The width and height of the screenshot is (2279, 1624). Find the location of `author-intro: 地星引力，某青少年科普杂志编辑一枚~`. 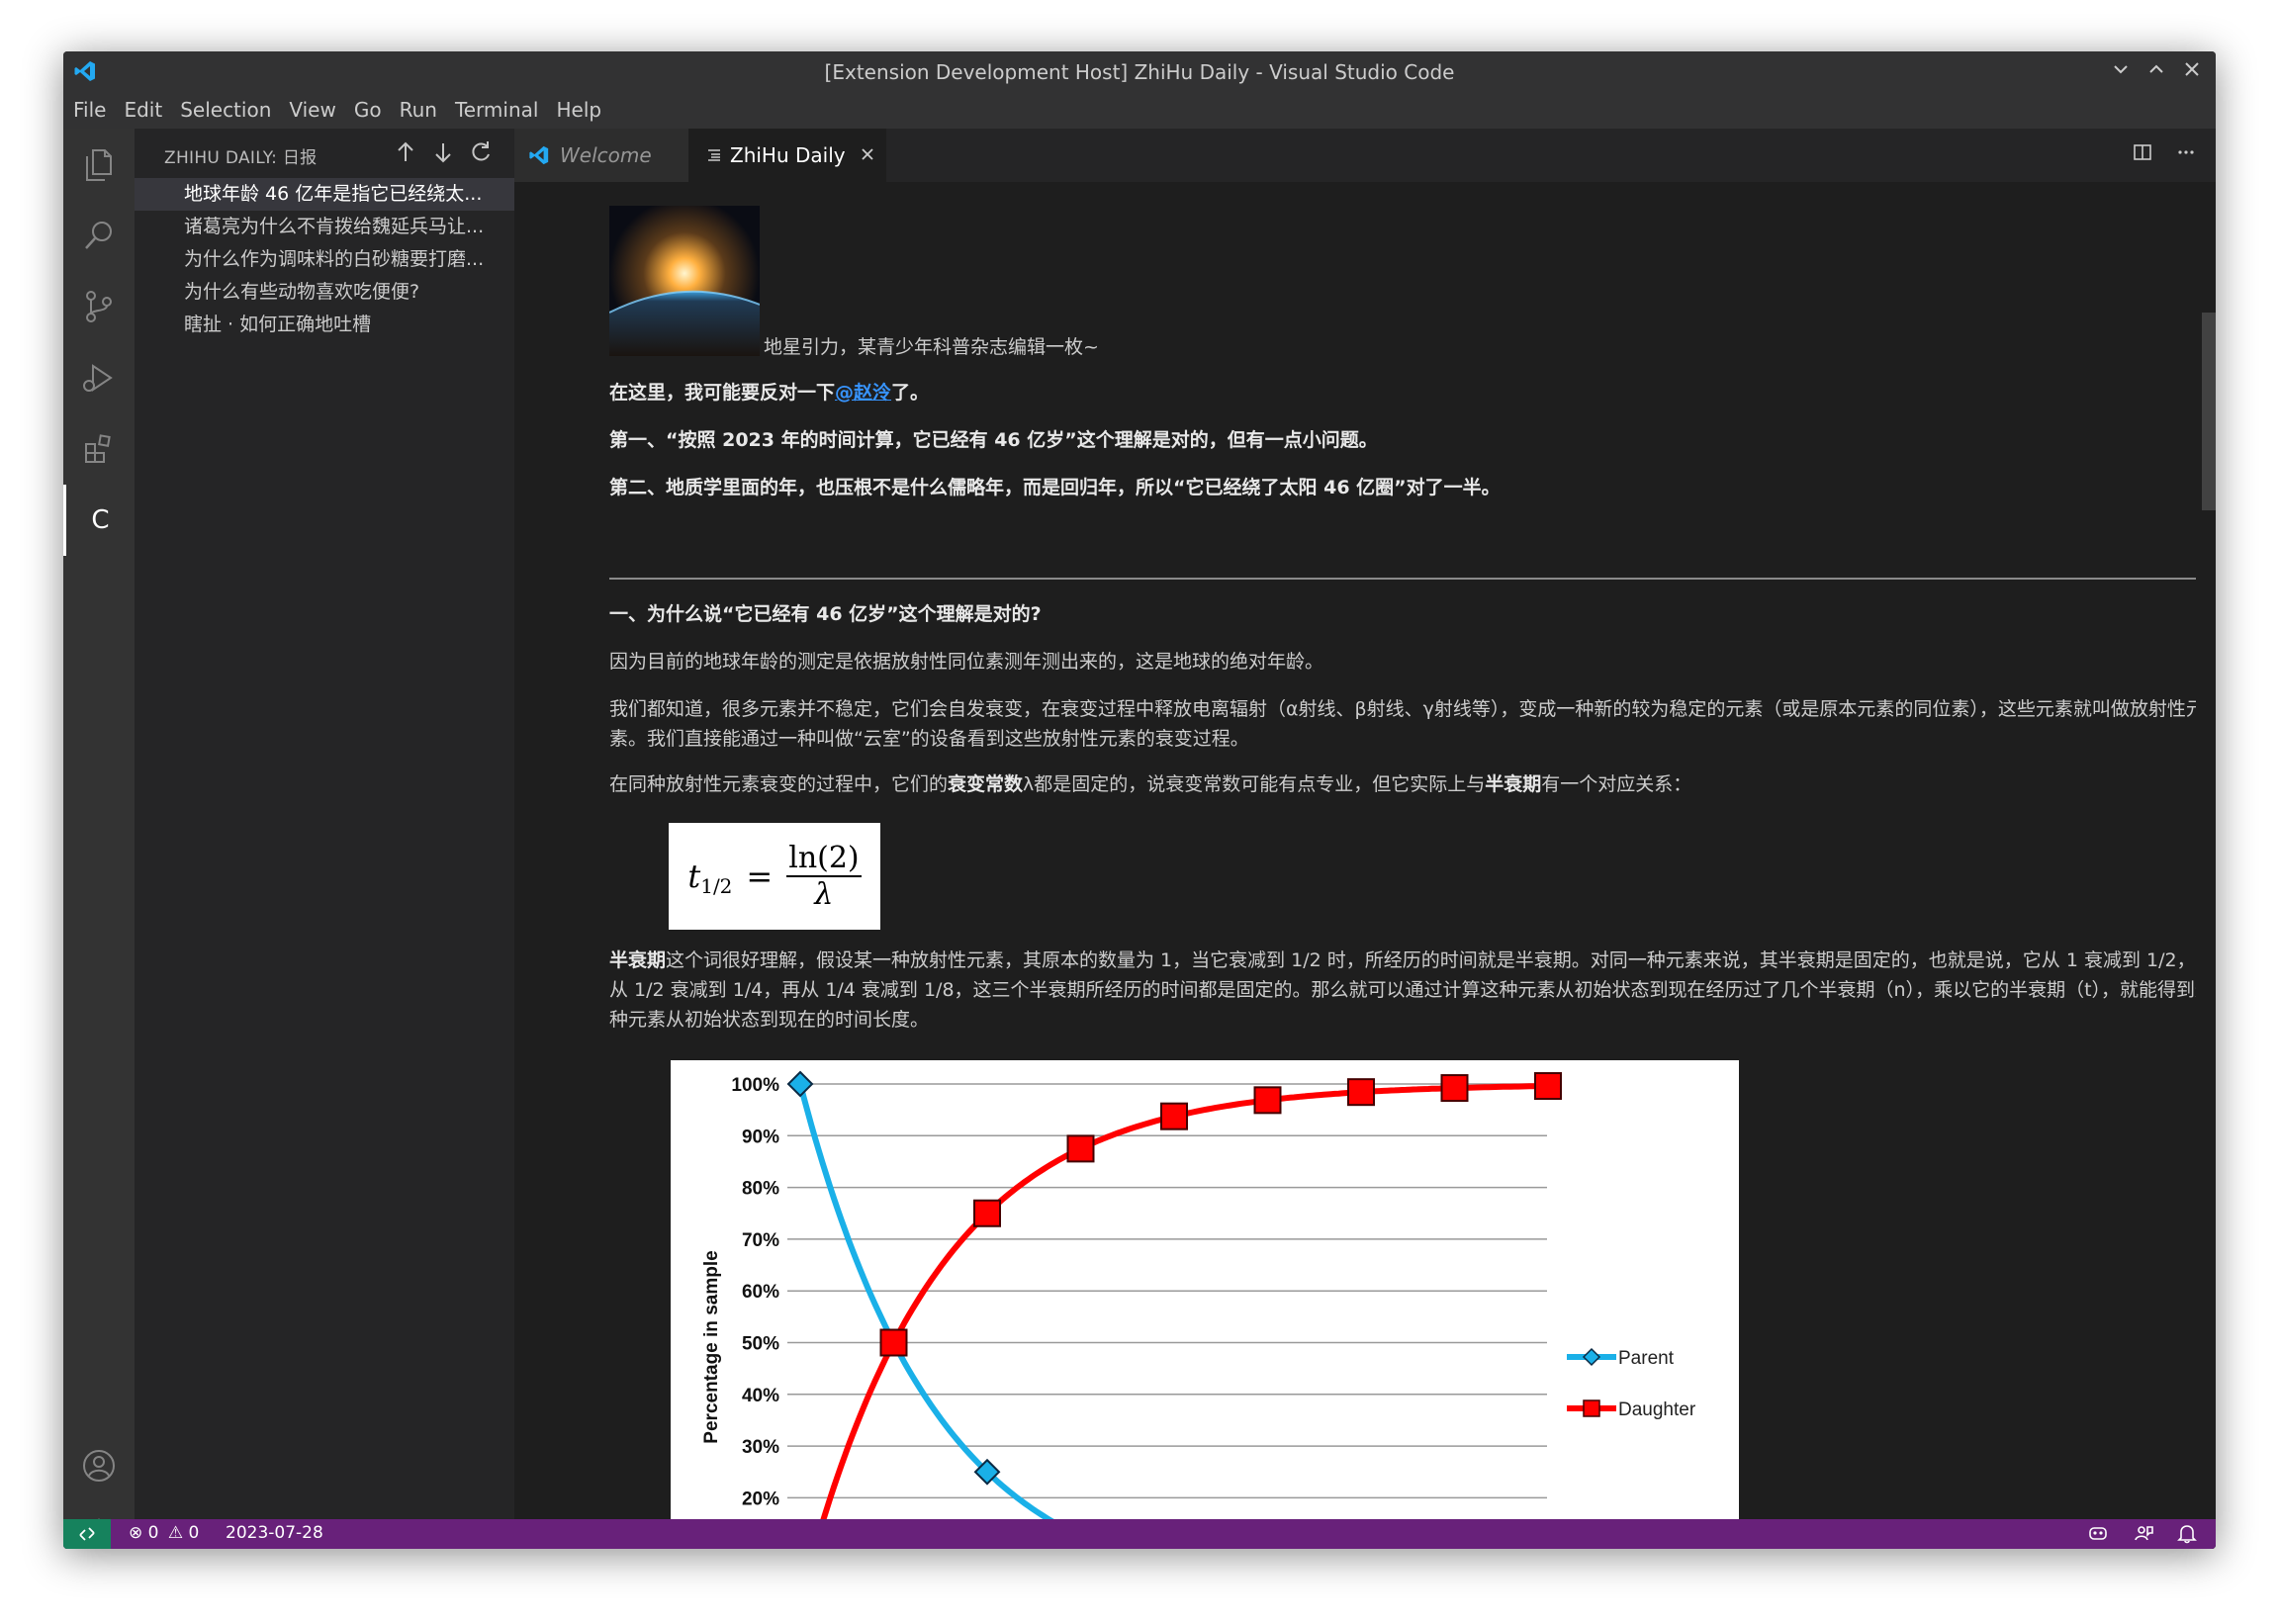

author-intro: 地星引力，某青少年科普杂志编辑一枚~ is located at coordinates (931, 347).